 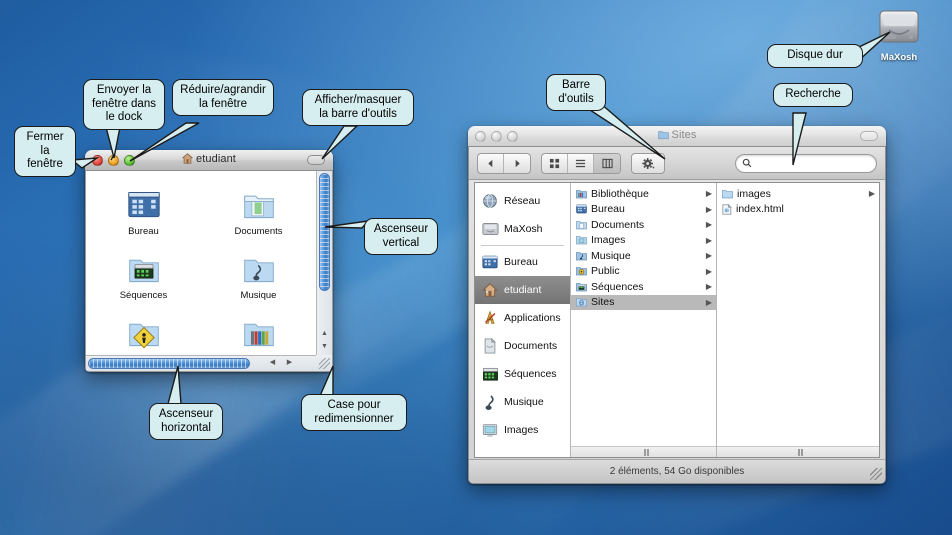 I want to click on left-window-title: etudiant, so click(x=209, y=160).